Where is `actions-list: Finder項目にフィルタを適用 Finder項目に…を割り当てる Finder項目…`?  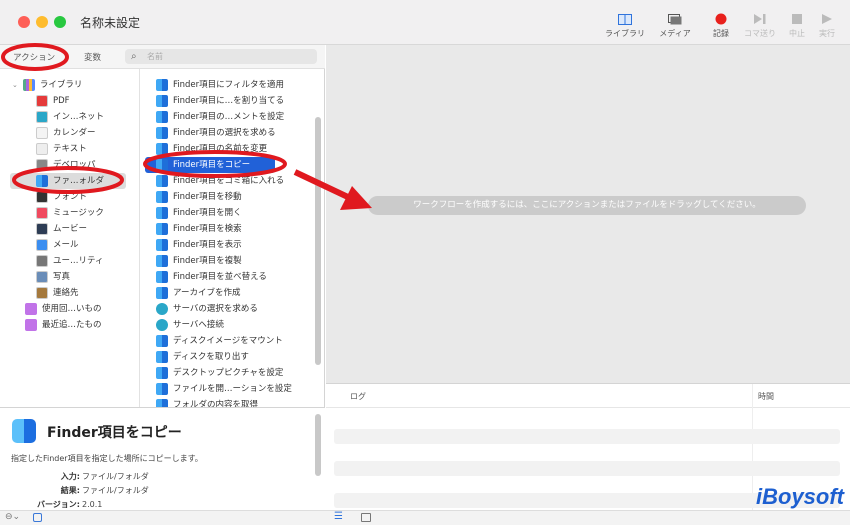
actions-list: Finder項目にフィルタを適用 Finder項目に…を割り当てる Finder項目… is located at coordinates (233, 240).